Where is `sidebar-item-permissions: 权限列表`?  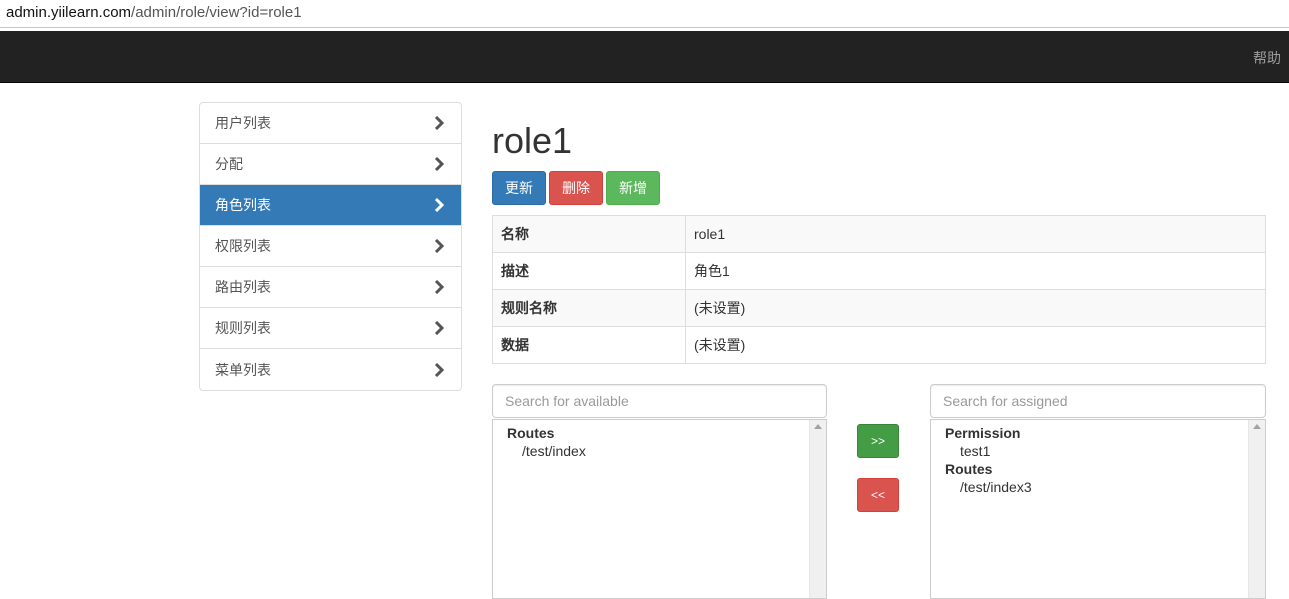 sidebar-item-permissions: 权限列表 is located at coordinates (330, 246).